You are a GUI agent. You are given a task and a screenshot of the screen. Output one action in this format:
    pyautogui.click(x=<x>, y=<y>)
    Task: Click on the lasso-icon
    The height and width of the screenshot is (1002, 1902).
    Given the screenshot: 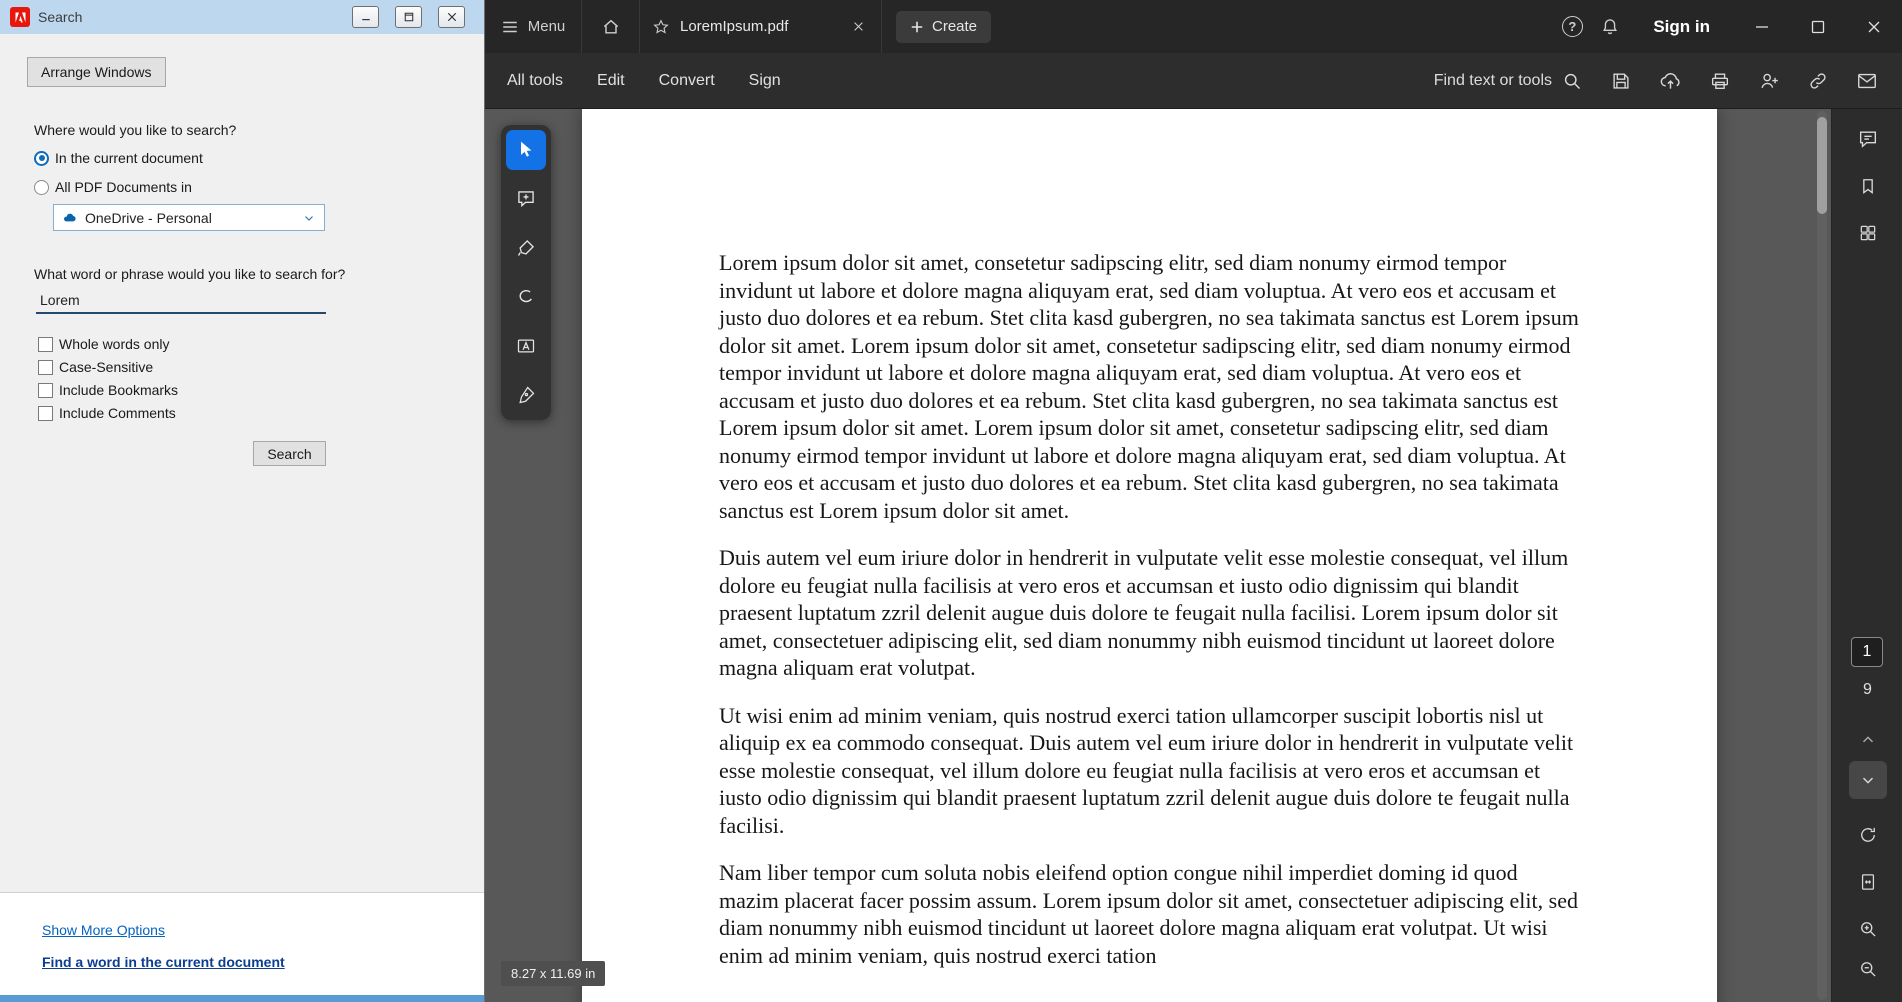 What is the action you would take?
    pyautogui.click(x=525, y=296)
    